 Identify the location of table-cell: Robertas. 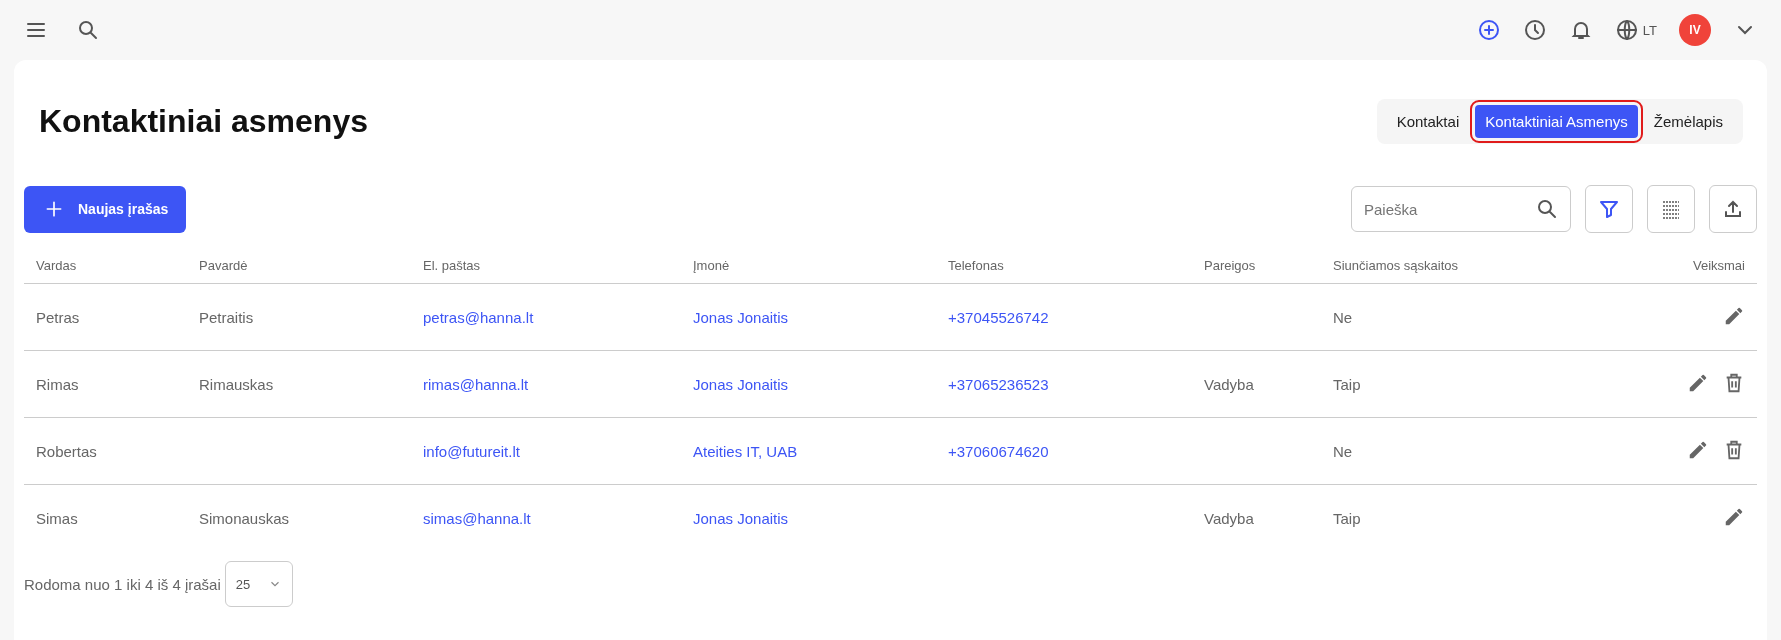
(66, 451).